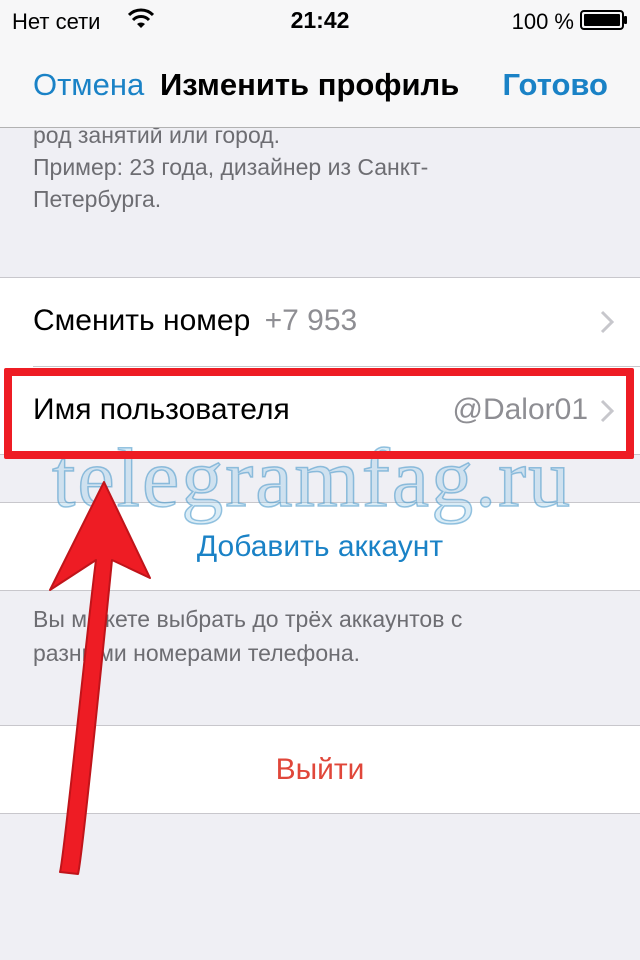  Describe the element at coordinates (231, 167) in the screenshot. I see `bio-hint-line: Пример: 23 года, дизайнер из Санкт-` at that location.